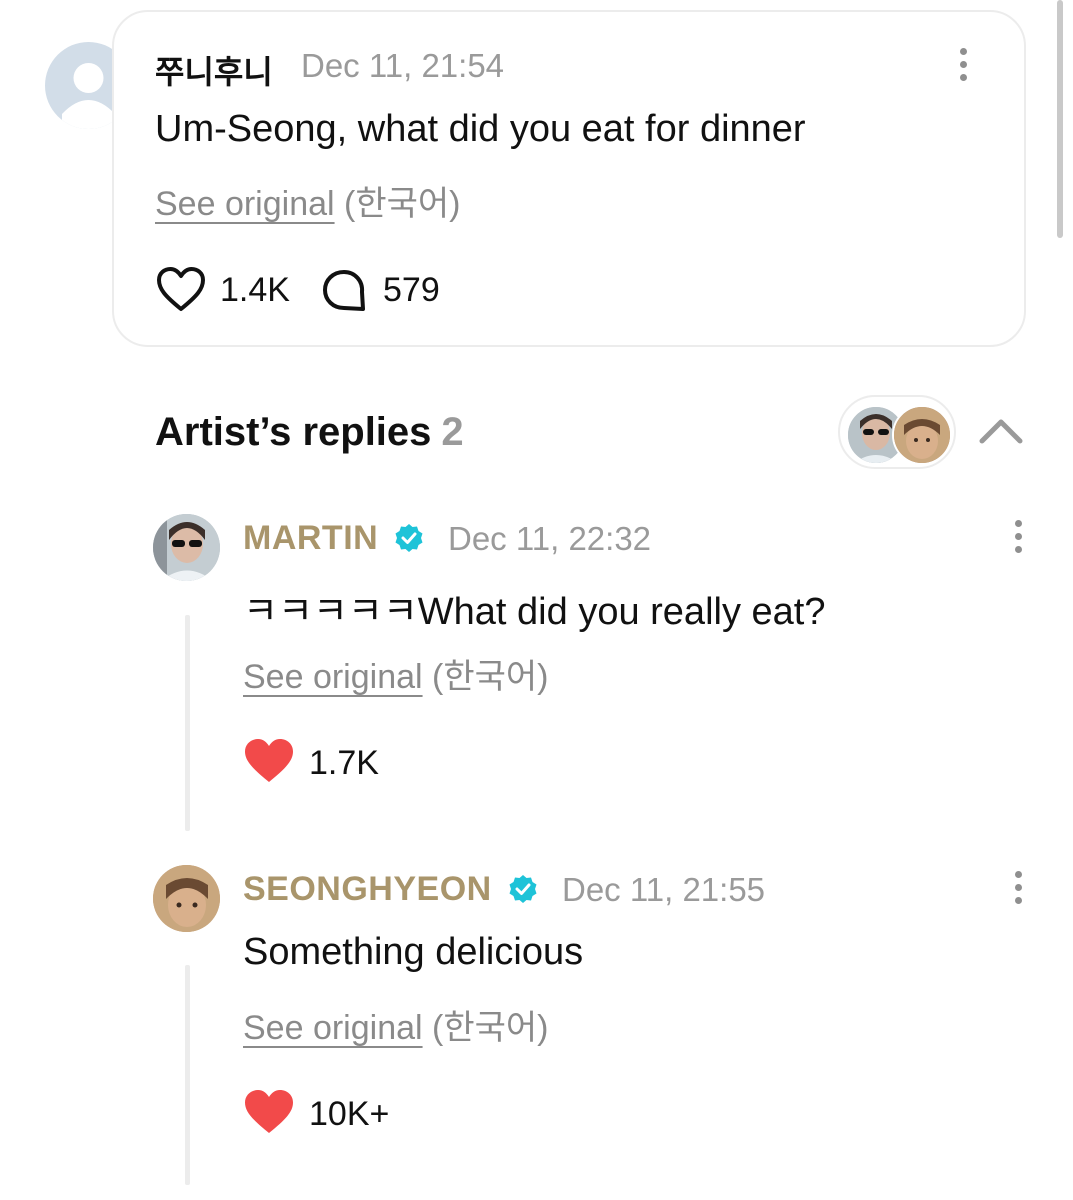 Image resolution: width=1073 pixels, height=1200 pixels. I want to click on heart-outline-icon, so click(181, 289).